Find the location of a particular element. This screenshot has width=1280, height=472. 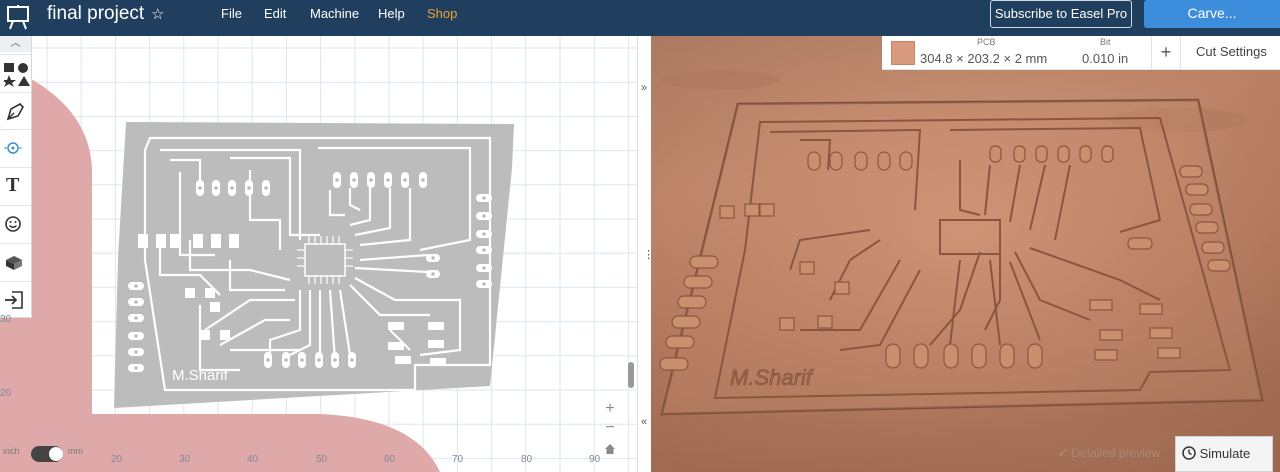

material-size: 304.8 × 203.2 × 2 mm is located at coordinates (983, 58).